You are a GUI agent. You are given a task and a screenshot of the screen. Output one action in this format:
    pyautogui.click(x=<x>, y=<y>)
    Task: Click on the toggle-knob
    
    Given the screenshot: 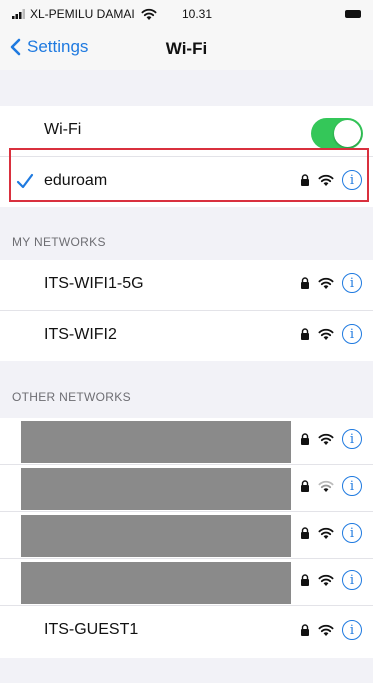 What is the action you would take?
    pyautogui.click(x=347, y=133)
    